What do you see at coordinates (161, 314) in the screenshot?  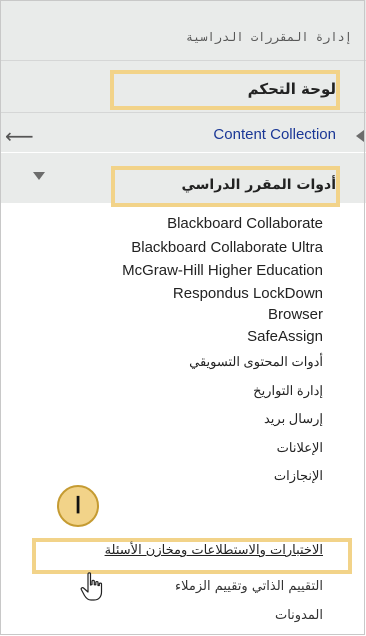 I see `tool-link-respondus-browser: Browser` at bounding box center [161, 314].